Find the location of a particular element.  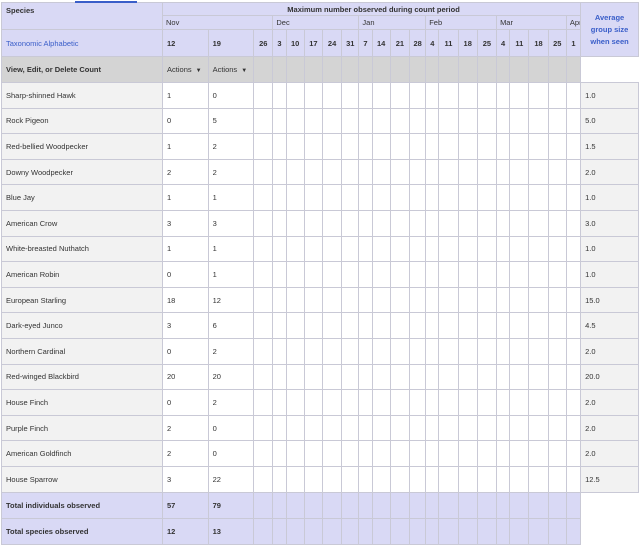

actions-dropdown-nov-12: Actions ▼ is located at coordinates (185, 69).